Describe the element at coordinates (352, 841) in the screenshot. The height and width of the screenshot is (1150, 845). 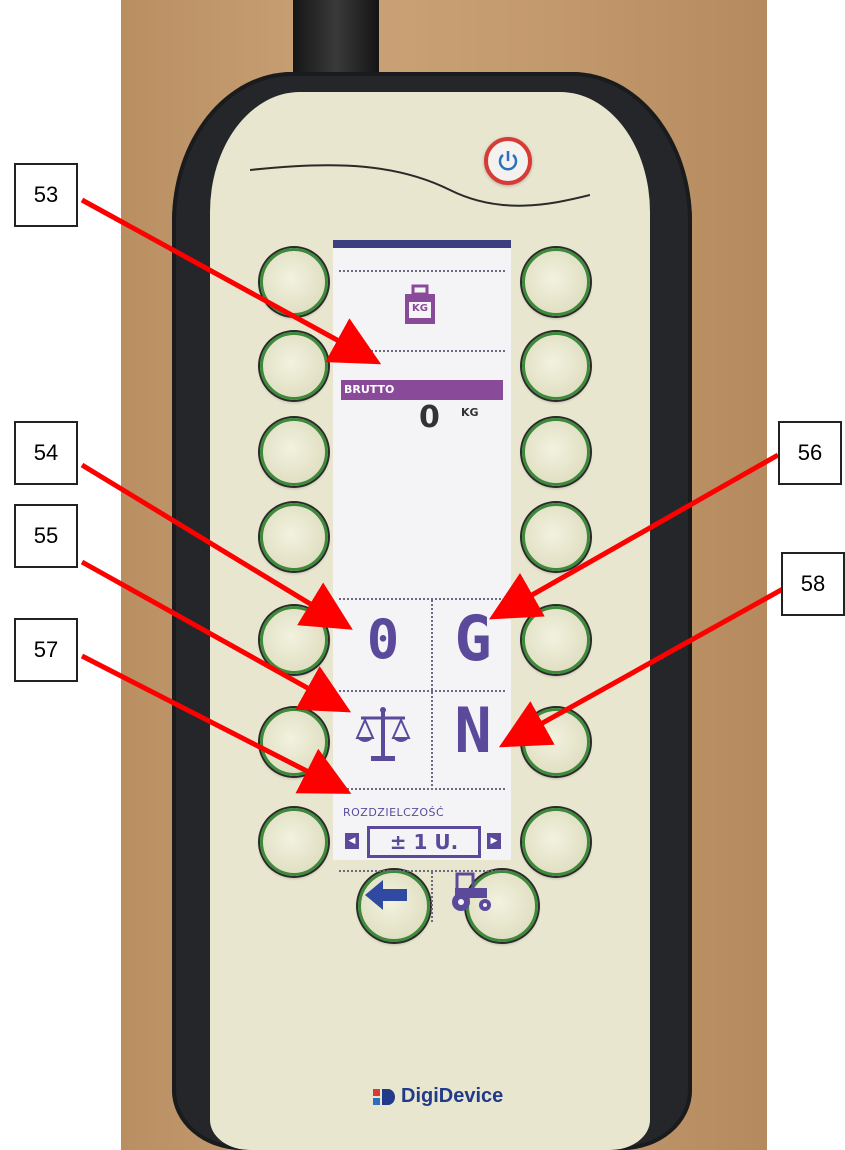
I see `resolution-left-arrow: ◀` at that location.